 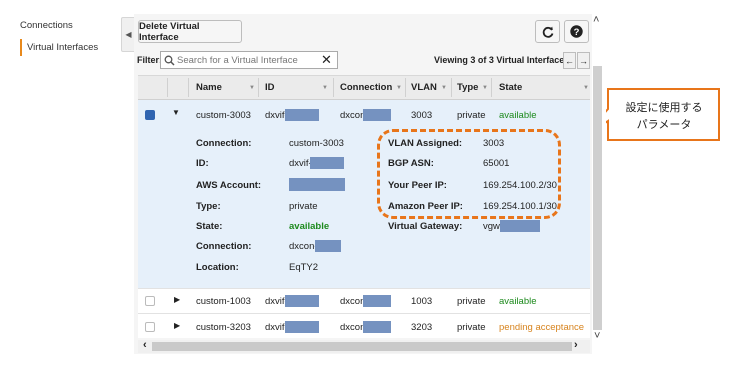 What do you see at coordinates (169, 31) in the screenshot?
I see `button-label: Delete Virtual Interface` at bounding box center [169, 31].